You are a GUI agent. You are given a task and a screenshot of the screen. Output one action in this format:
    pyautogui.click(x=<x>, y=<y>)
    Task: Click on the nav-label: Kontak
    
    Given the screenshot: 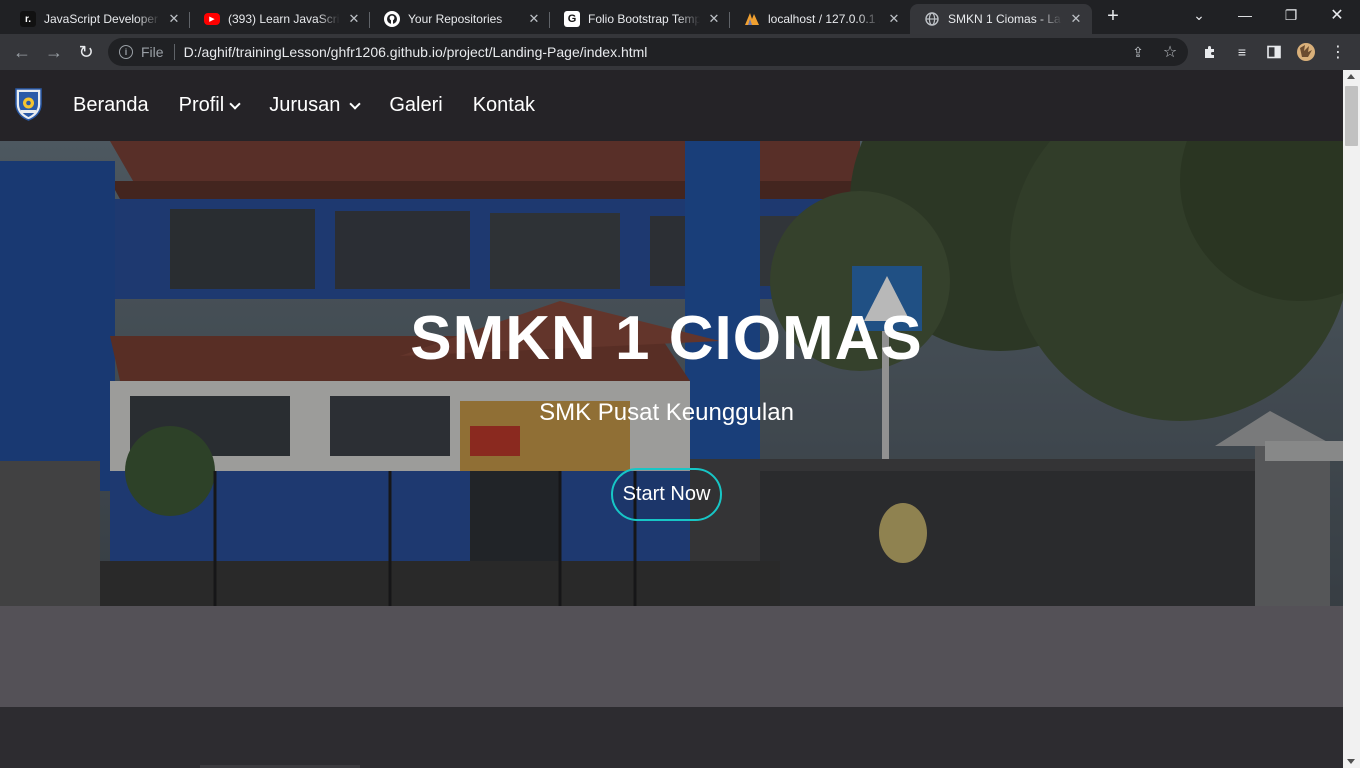 What is the action you would take?
    pyautogui.click(x=503, y=105)
    